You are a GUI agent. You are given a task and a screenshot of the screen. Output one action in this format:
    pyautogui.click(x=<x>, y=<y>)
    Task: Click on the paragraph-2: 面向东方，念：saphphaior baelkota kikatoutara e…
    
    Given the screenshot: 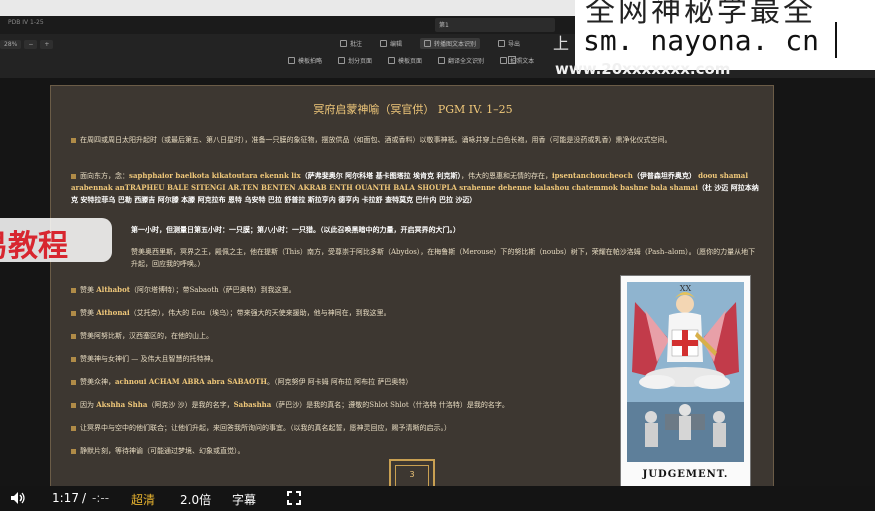 What is the action you would take?
    pyautogui.click(x=415, y=187)
    